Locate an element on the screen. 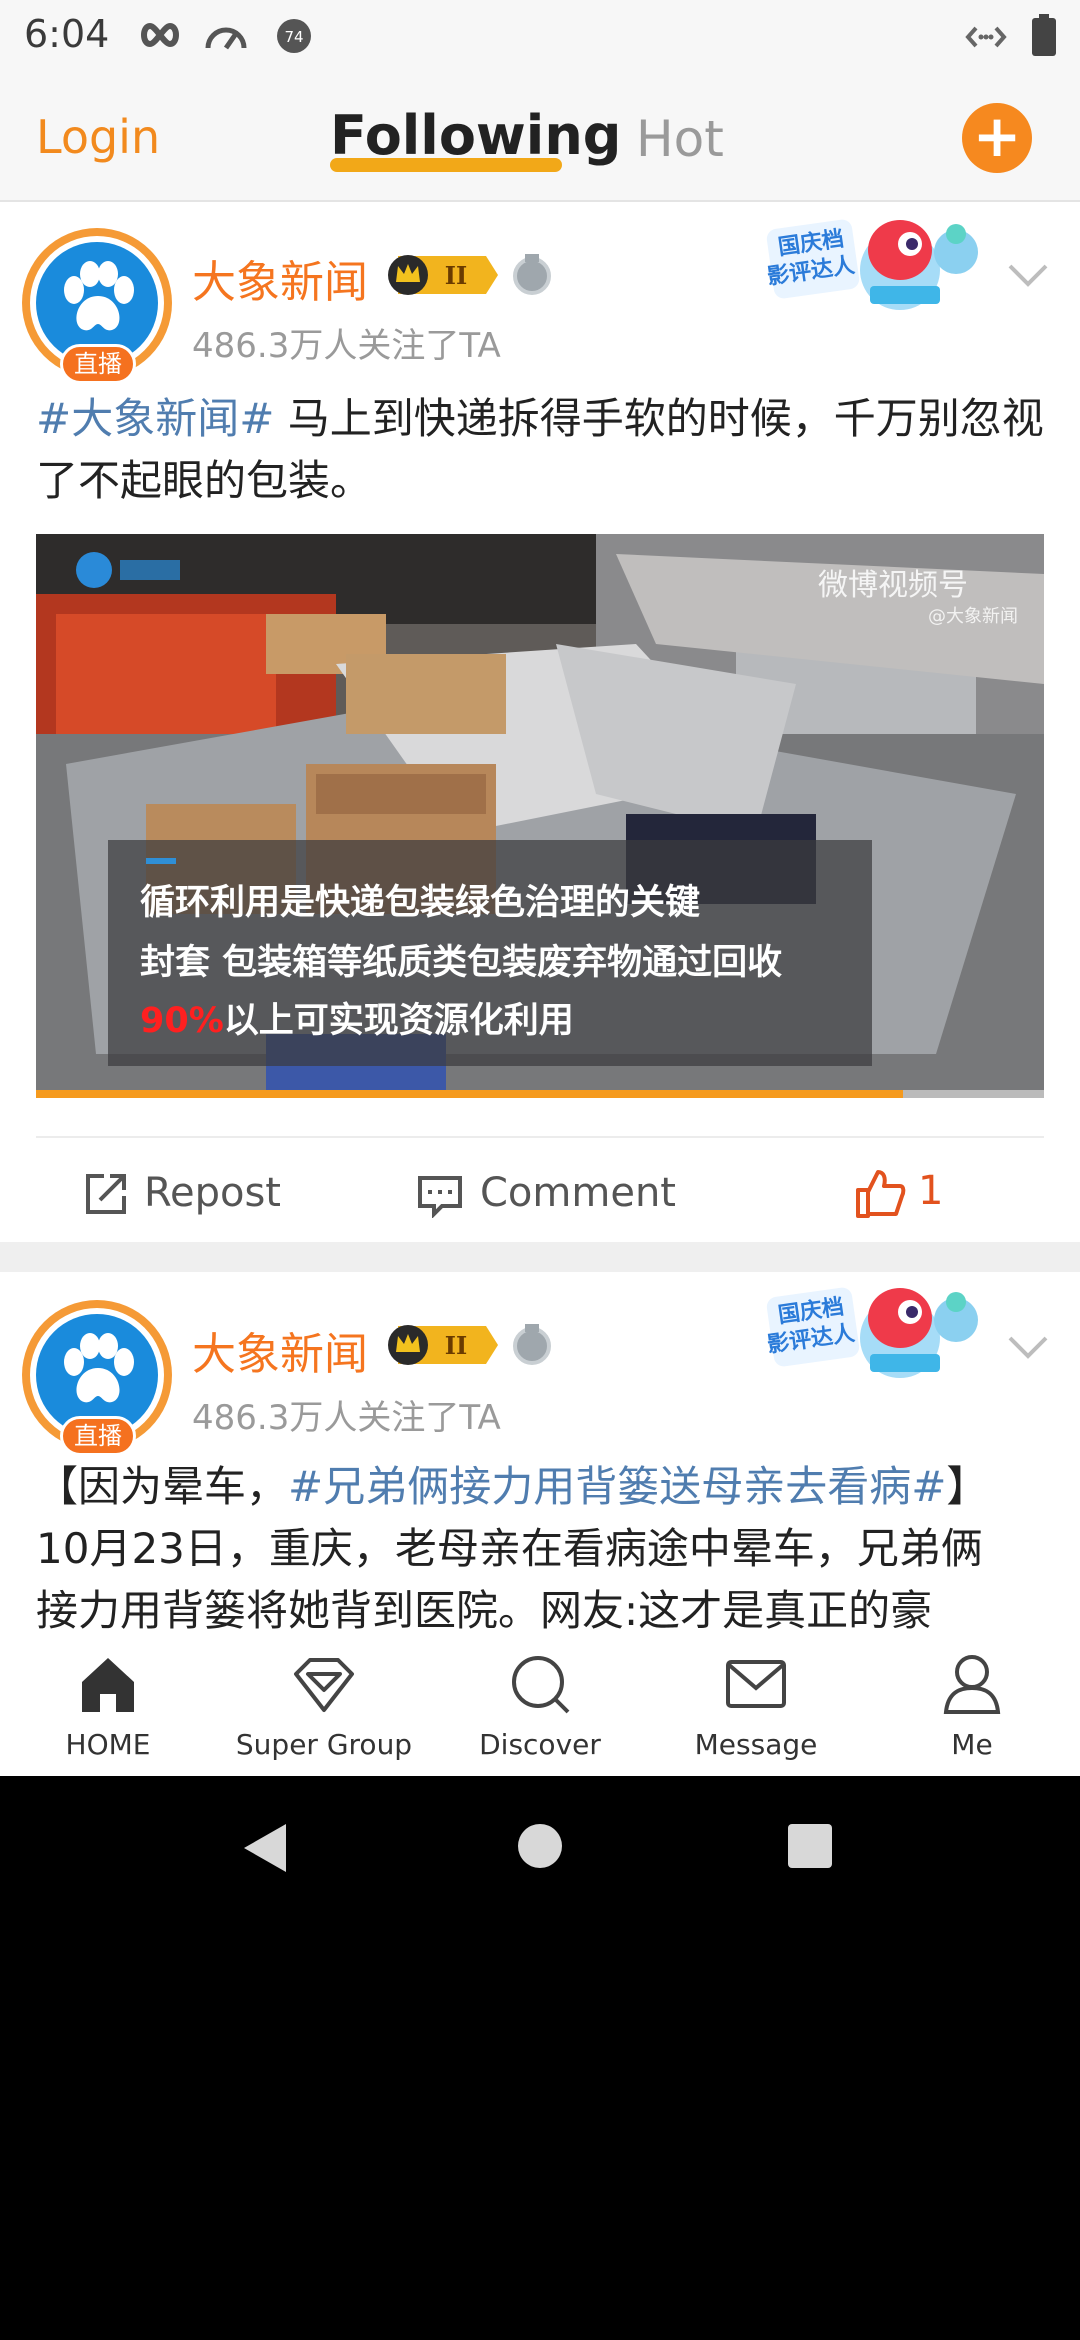 The image size is (1080, 2340). status-bar: 6:04 74 is located at coordinates (540, 36).